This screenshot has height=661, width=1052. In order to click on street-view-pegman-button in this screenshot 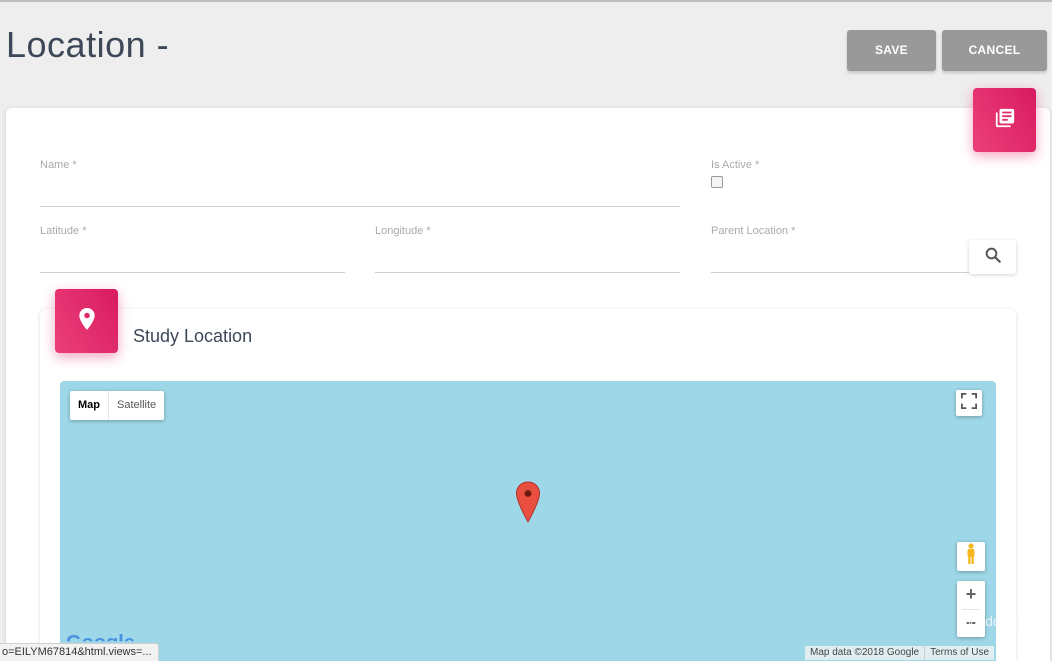, I will do `click(971, 556)`.